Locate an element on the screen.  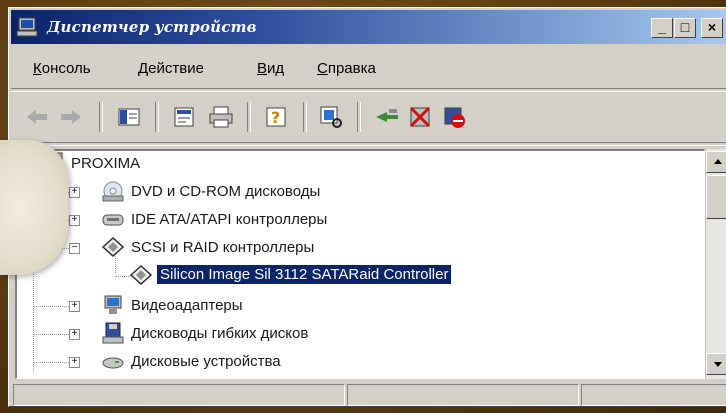
tree-item-ide: + IDE ATA/ATAPI контроллеры is located at coordinates (357, 220).